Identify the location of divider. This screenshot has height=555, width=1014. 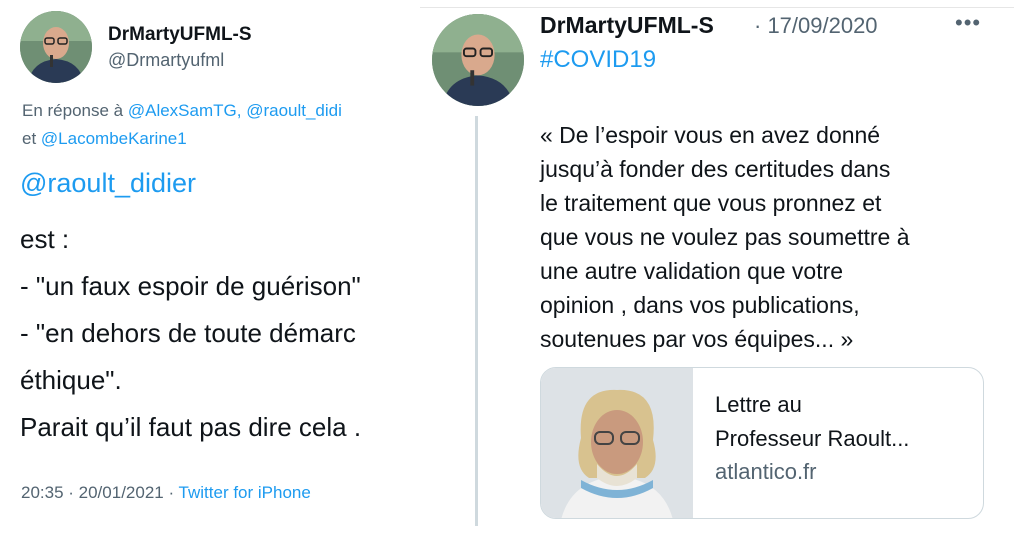
(717, 7).